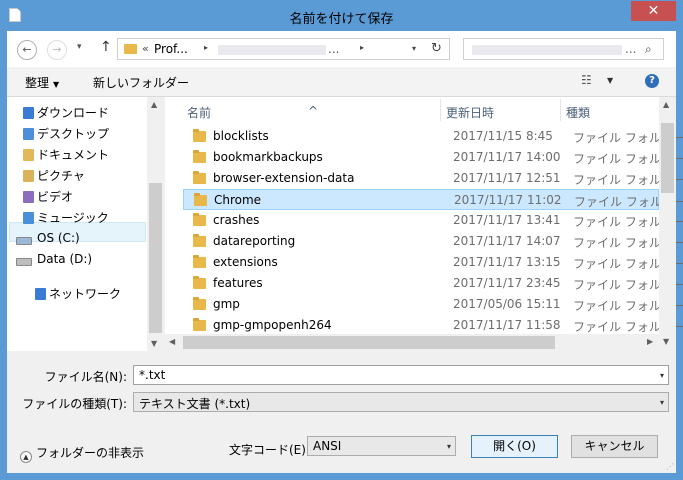 The width and height of the screenshot is (683, 480). I want to click on title-bar: 名前を付けて保存 ✕, so click(341, 15).